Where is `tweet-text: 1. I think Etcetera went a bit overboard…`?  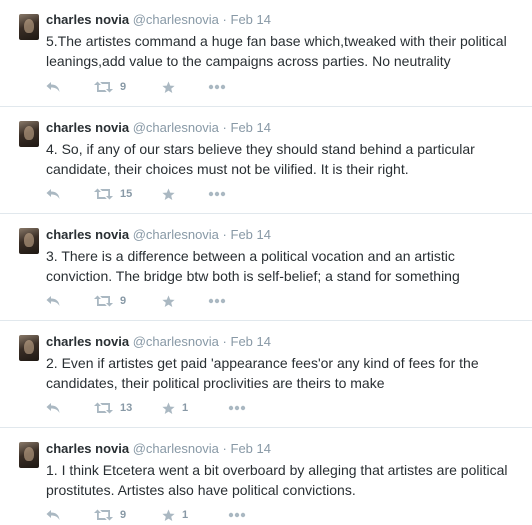
tweet-text: 1. I think Etcetera went a bit overboard… is located at coordinates (277, 480).